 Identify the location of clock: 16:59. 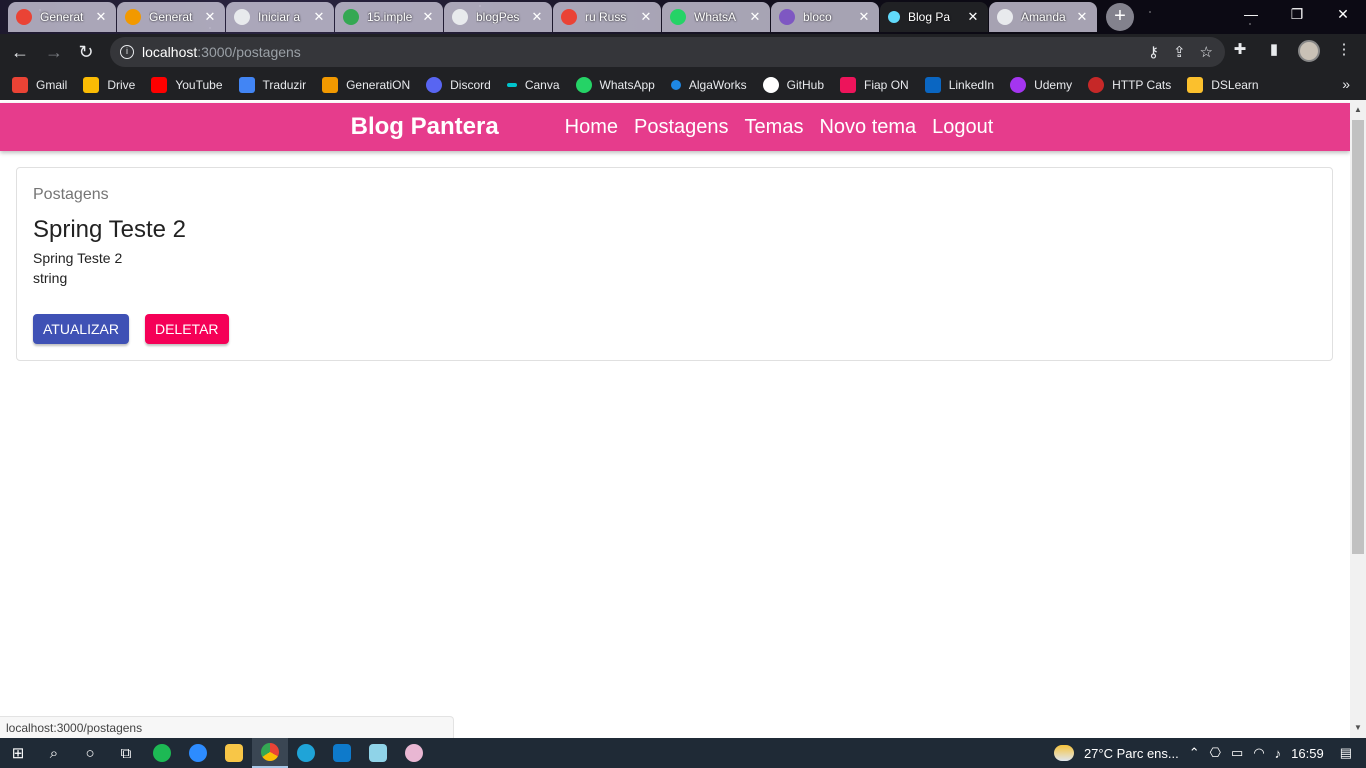
(1307, 753).